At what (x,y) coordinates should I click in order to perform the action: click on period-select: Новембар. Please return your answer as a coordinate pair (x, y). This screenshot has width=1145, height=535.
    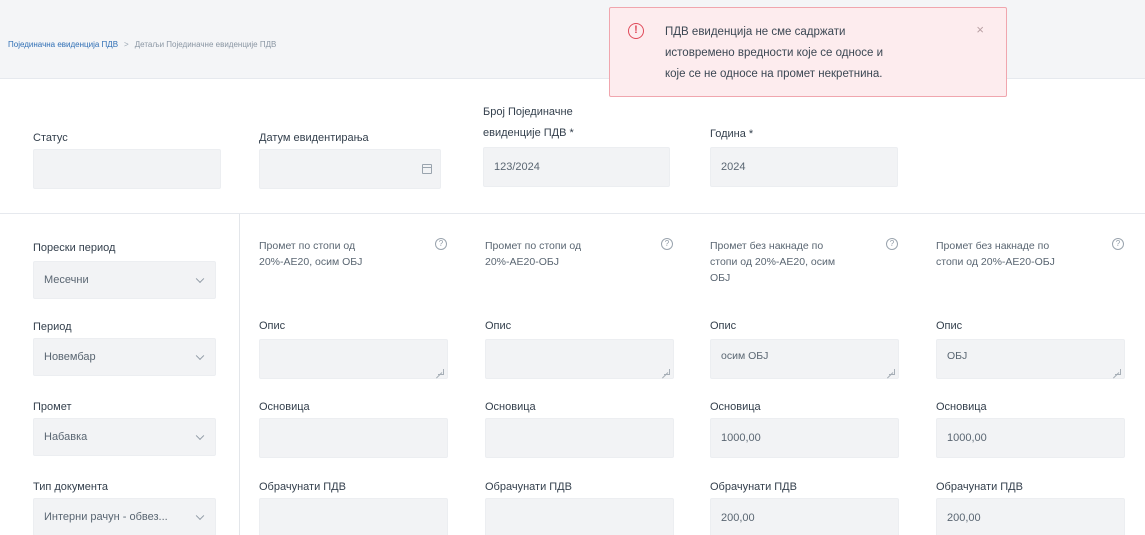
    Looking at the image, I should click on (124, 357).